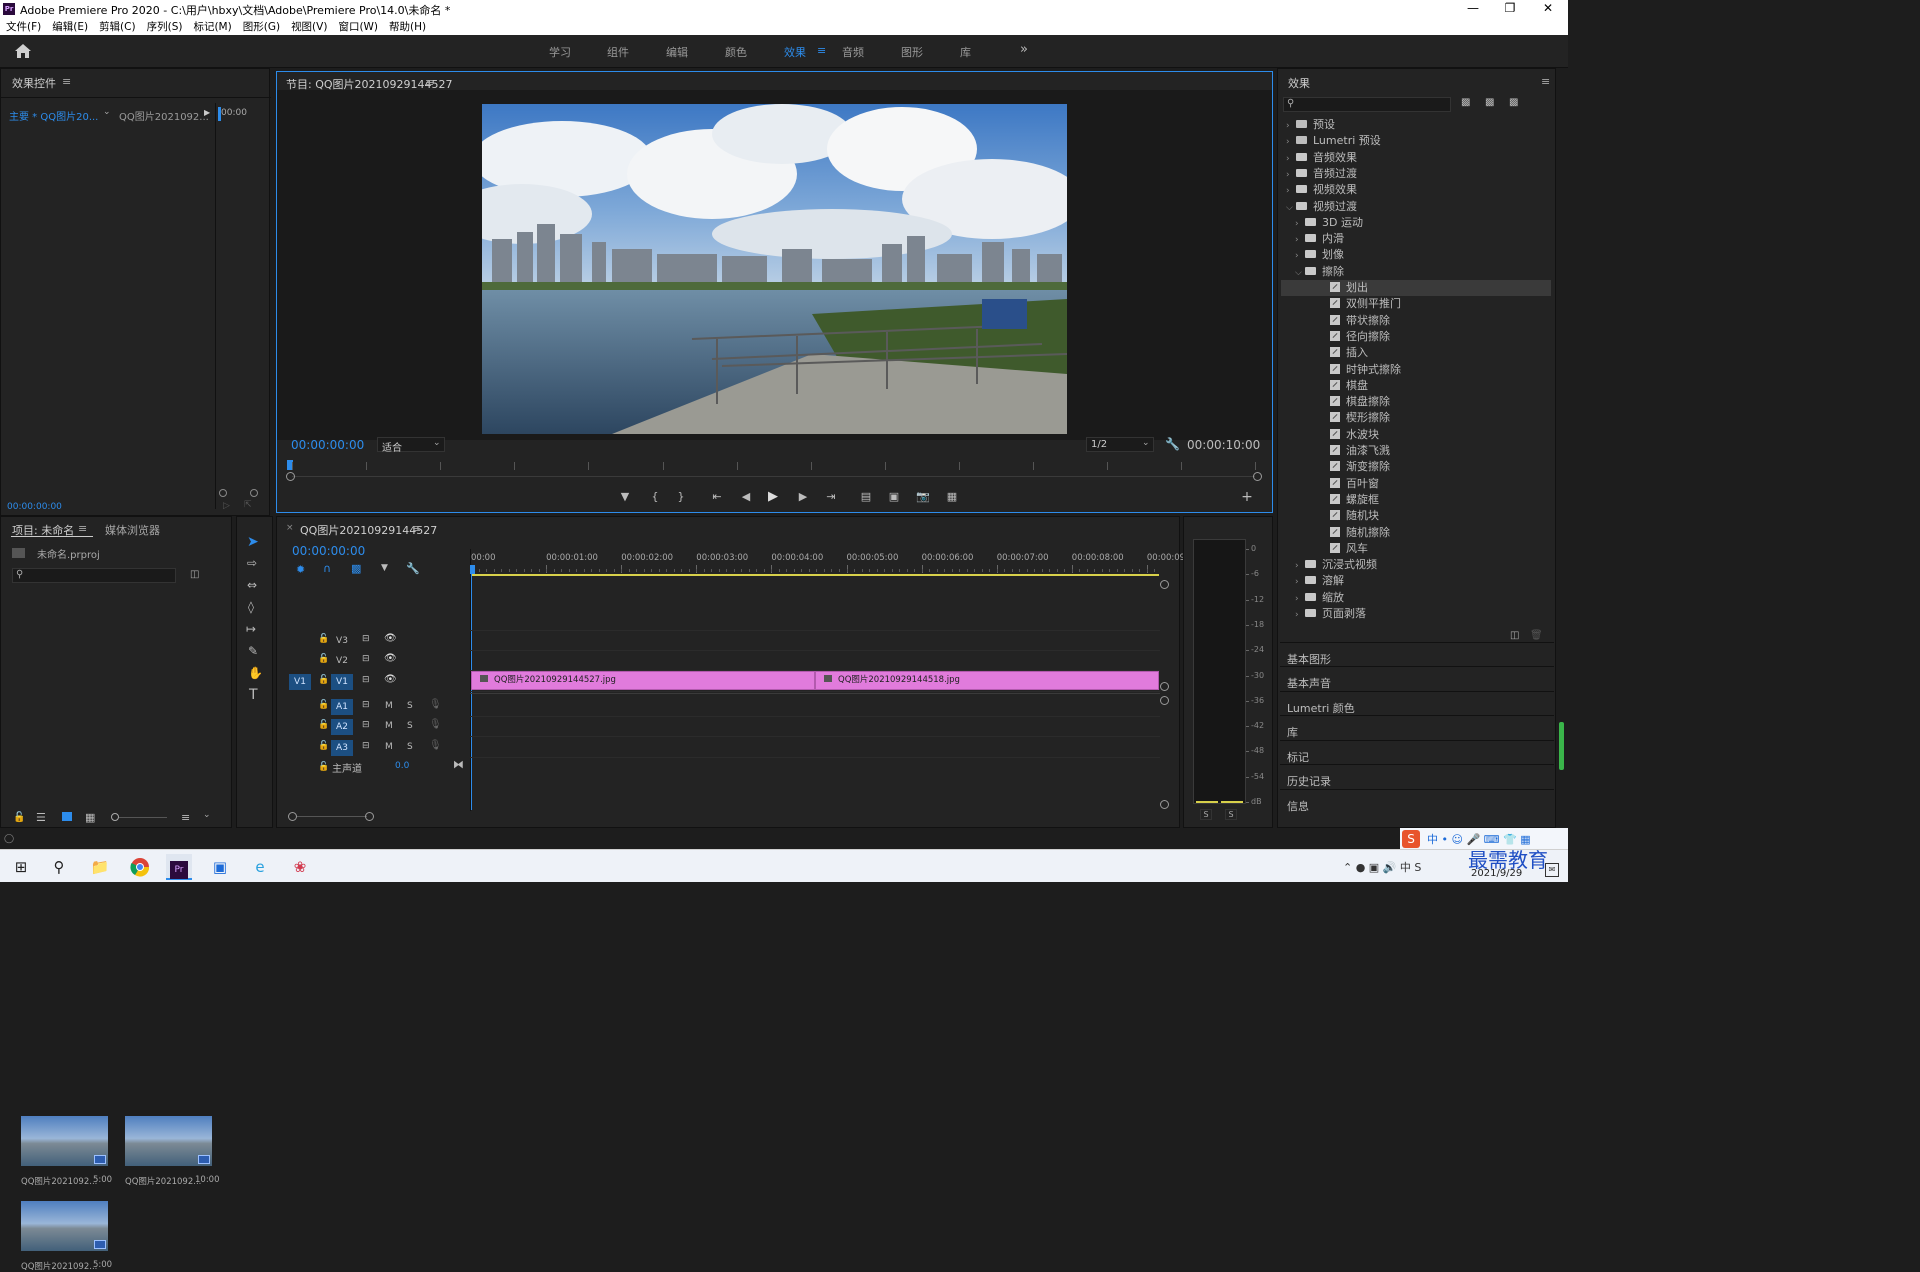 The image size is (1920, 1272). What do you see at coordinates (1298, 806) in the screenshot?
I see `section-6: 信息` at bounding box center [1298, 806].